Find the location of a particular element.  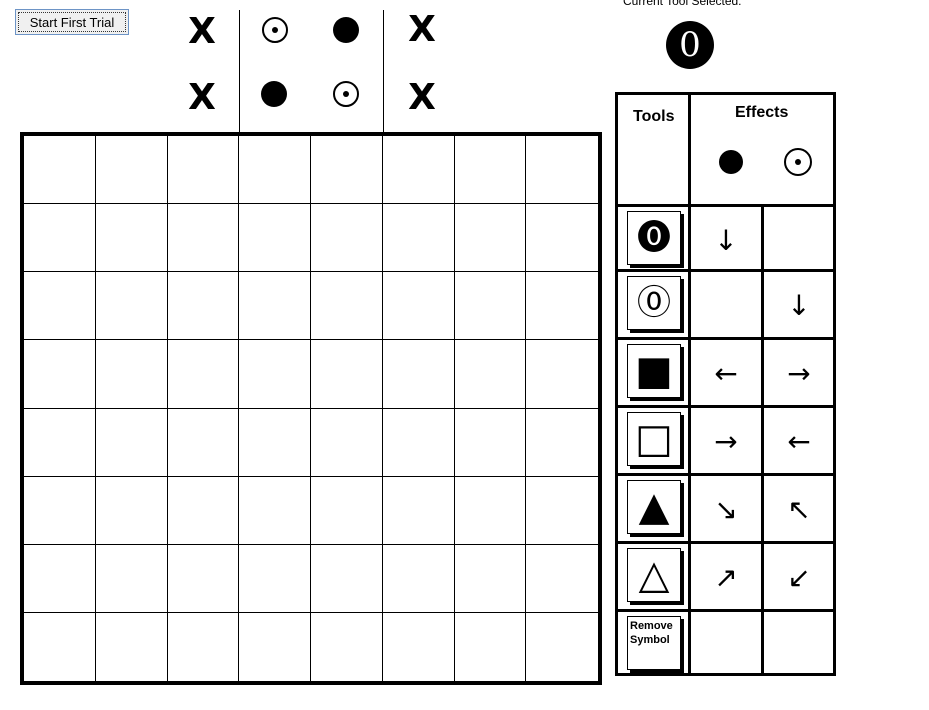

filled-zero-tool-button: ⓿ is located at coordinates (654, 238).